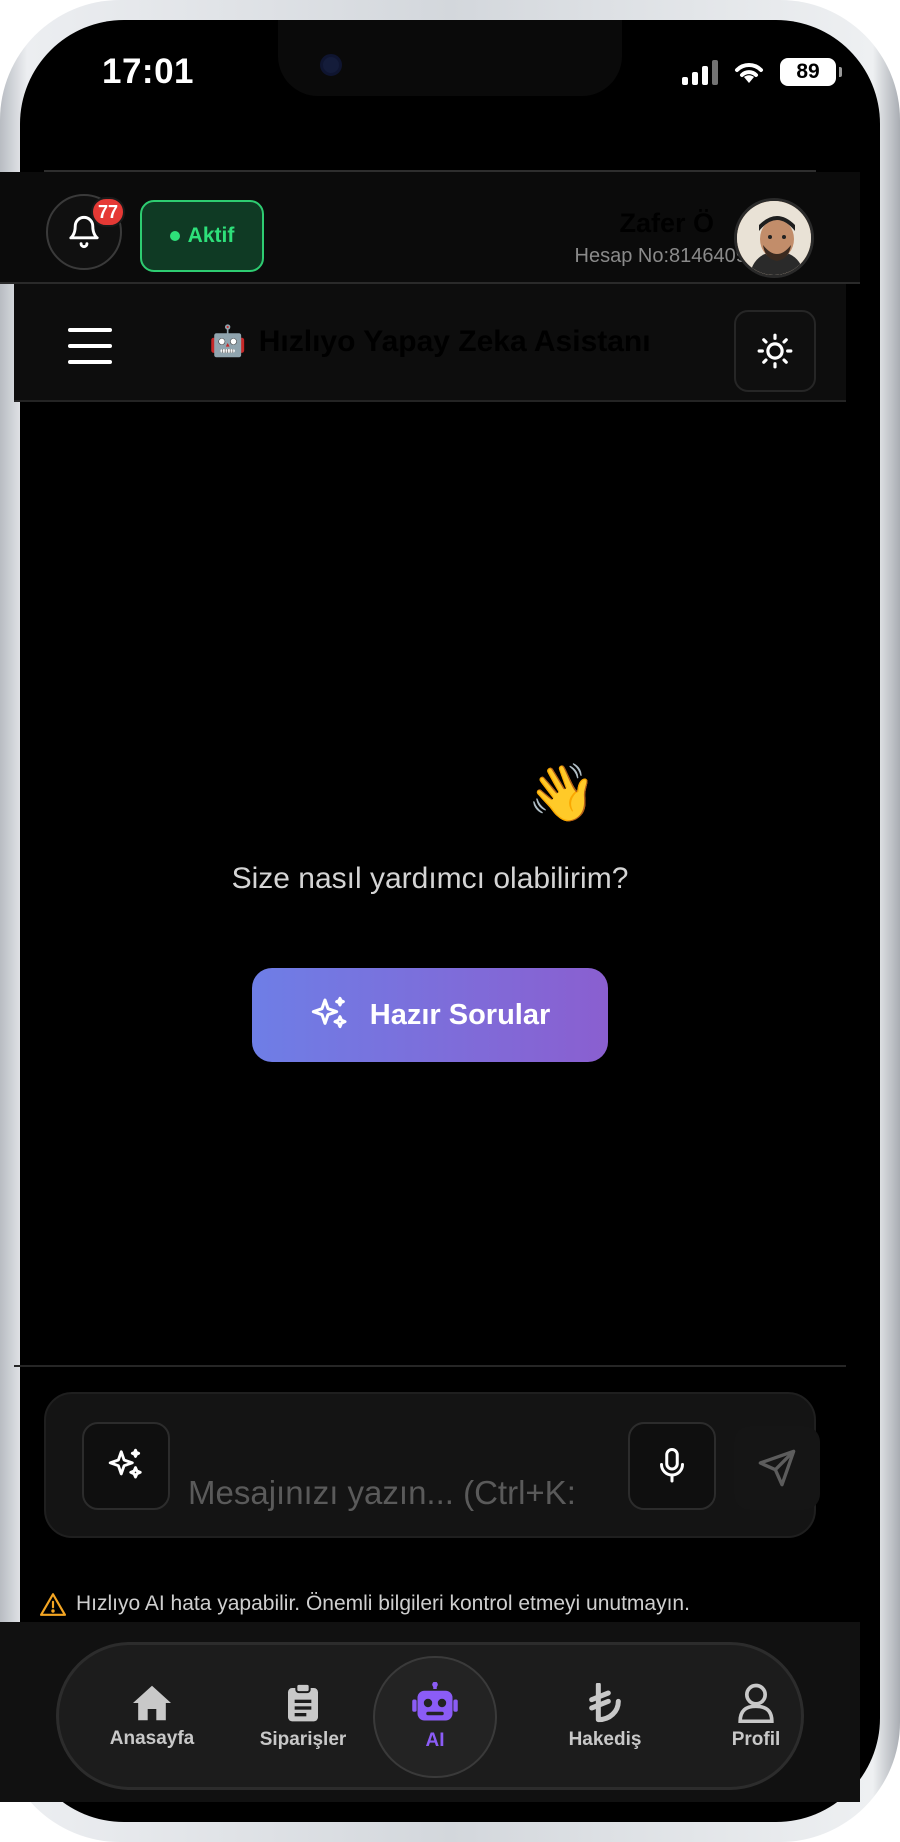 The image size is (900, 1842). I want to click on nav-item-ai: AI, so click(435, 1717).